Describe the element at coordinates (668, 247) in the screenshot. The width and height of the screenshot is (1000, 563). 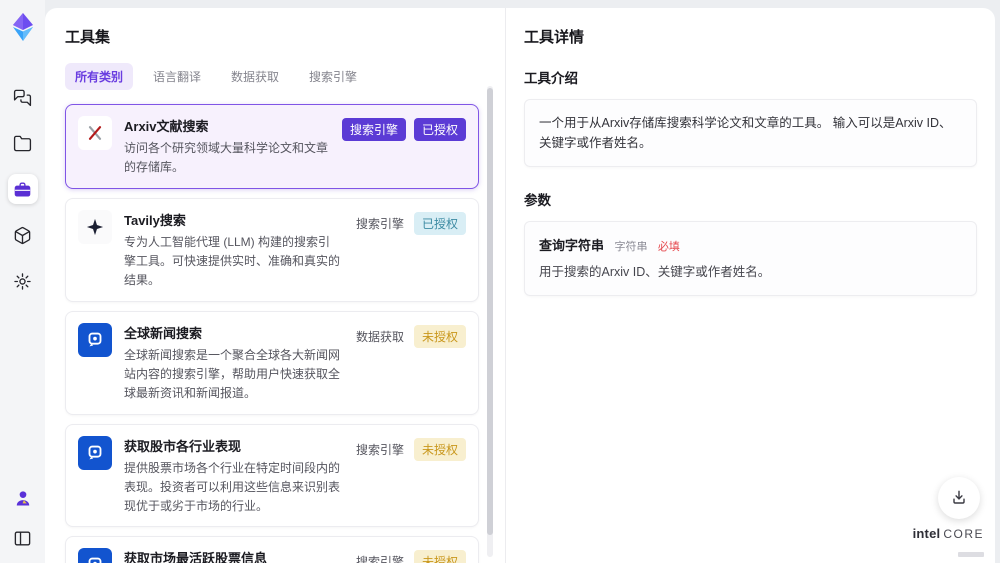
I see `param-required-flag: 必填` at that location.